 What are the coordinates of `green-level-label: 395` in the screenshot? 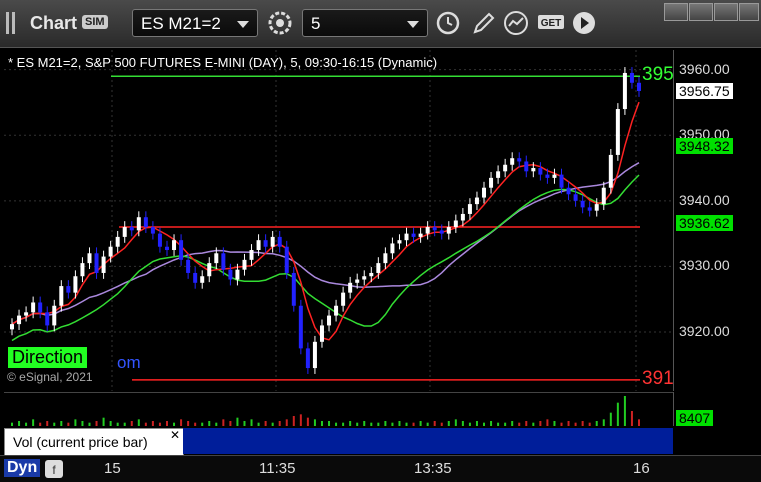 It's located at (658, 75).